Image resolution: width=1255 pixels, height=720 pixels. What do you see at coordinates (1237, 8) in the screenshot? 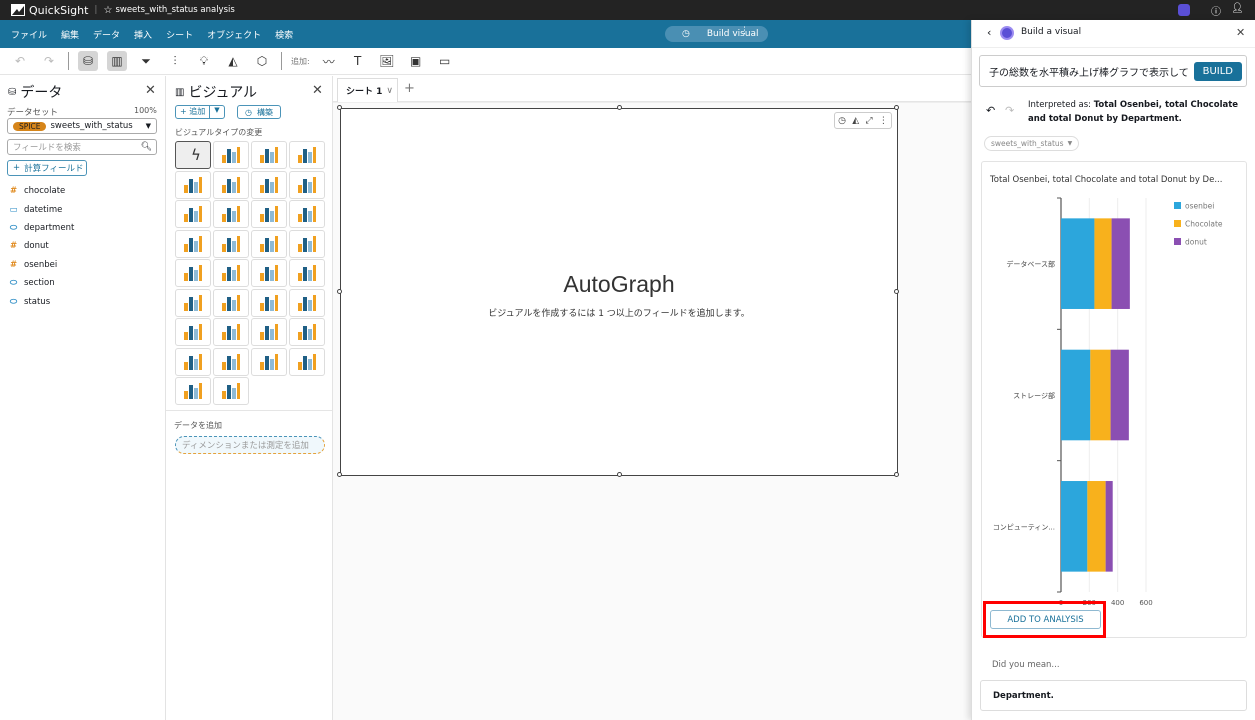
I see `user-icon: 👤︎` at bounding box center [1237, 8].